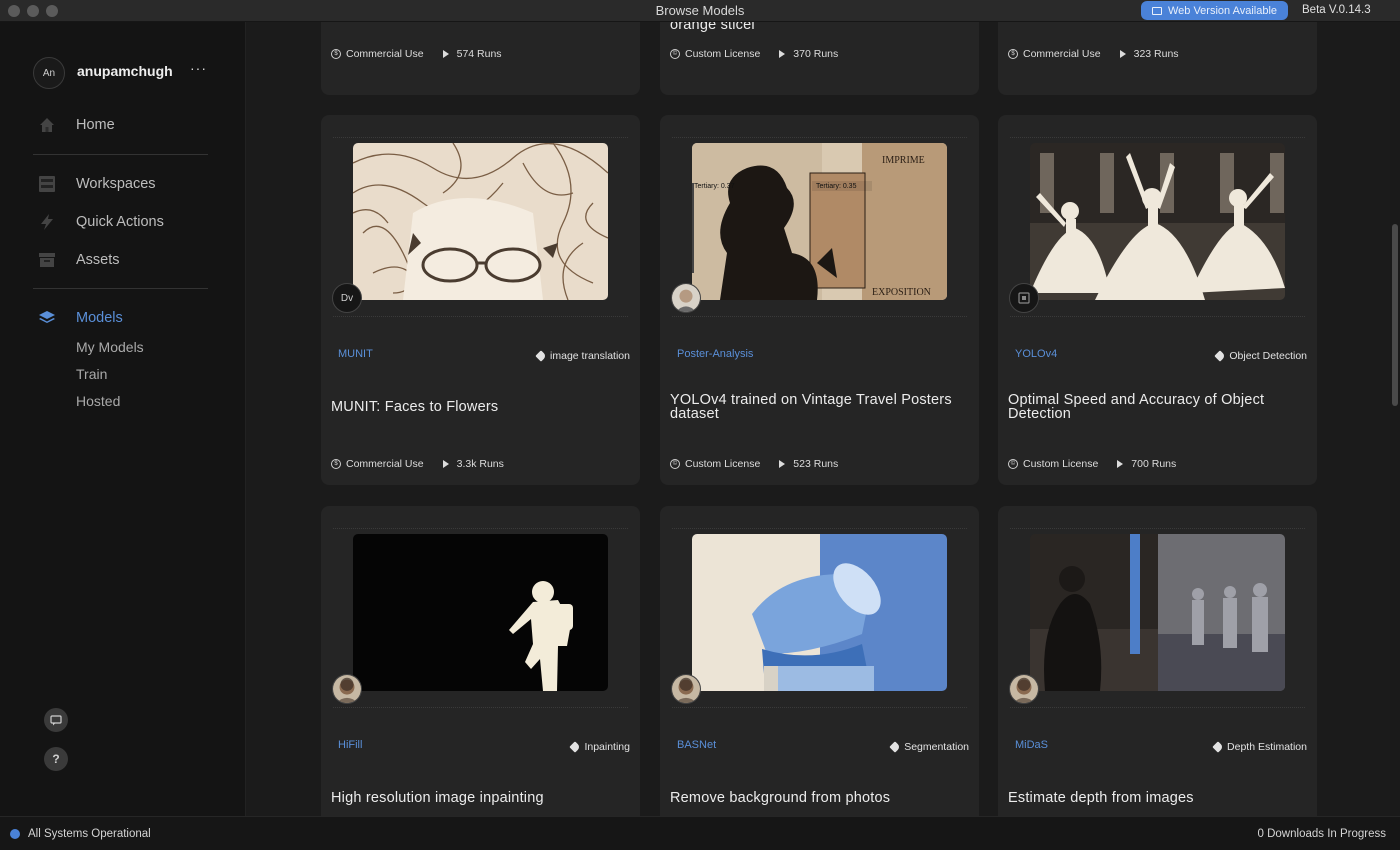 This screenshot has width=1400, height=850. I want to click on sidebar-item-train: Train, so click(91, 374).